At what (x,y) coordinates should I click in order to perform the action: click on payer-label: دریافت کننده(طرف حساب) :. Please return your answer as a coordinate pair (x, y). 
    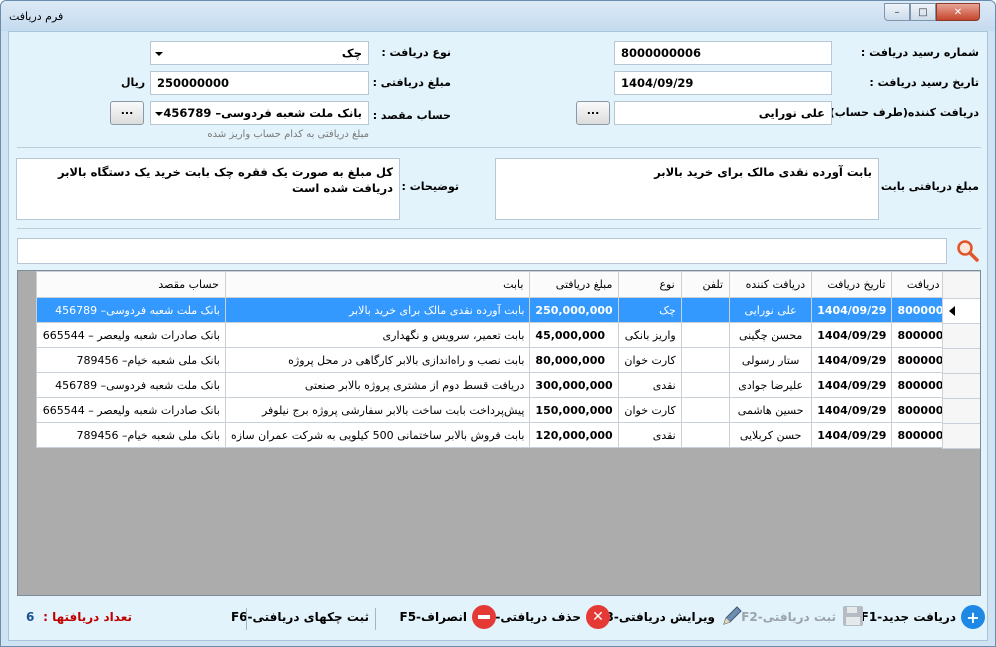
    Looking at the image, I should click on (900, 112).